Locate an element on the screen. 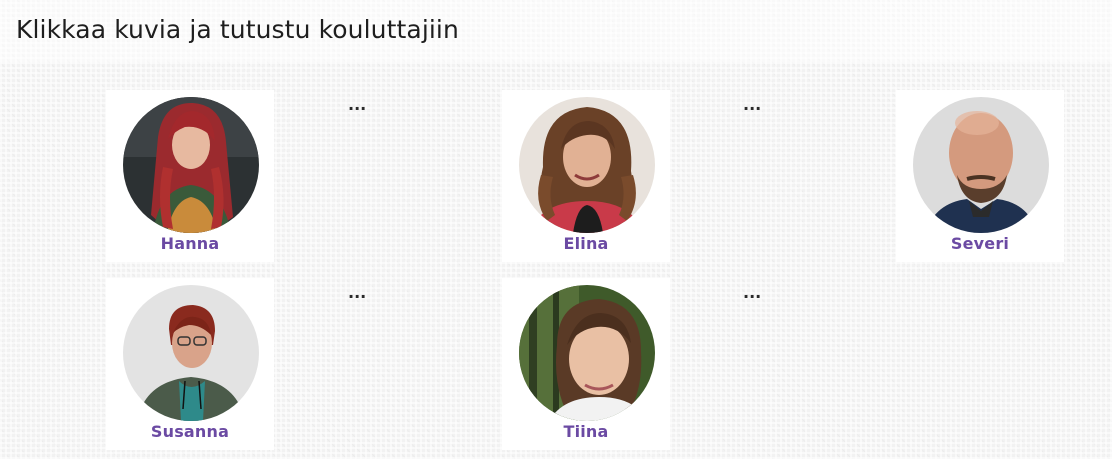 This screenshot has width=1112, height=459. trainer-photo-tiina is located at coordinates (587, 353).